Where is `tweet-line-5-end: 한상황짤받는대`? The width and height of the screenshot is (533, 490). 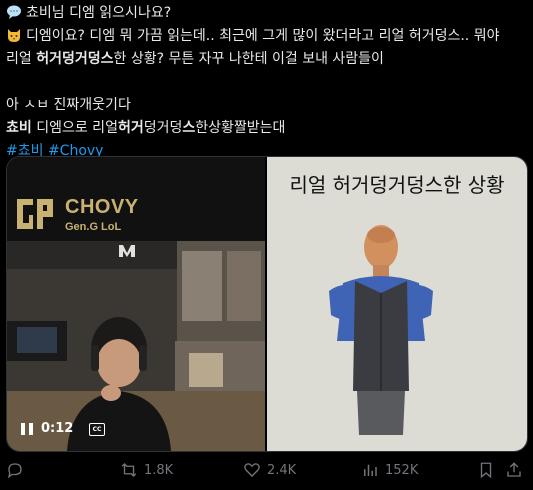 tweet-line-5-end: 한상황짤받는대 is located at coordinates (240, 128).